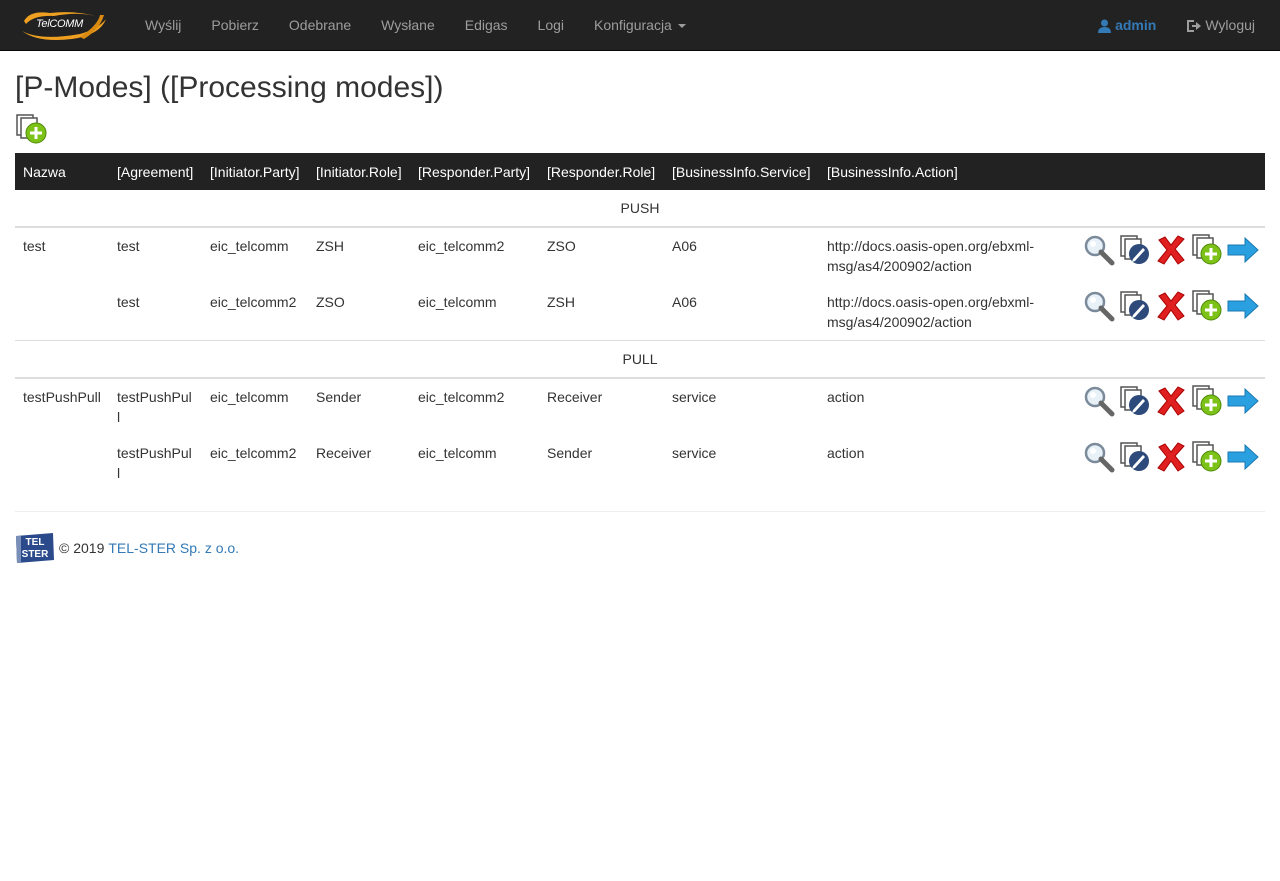 The image size is (1280, 881). I want to click on group-row: PUSH, so click(640, 209).